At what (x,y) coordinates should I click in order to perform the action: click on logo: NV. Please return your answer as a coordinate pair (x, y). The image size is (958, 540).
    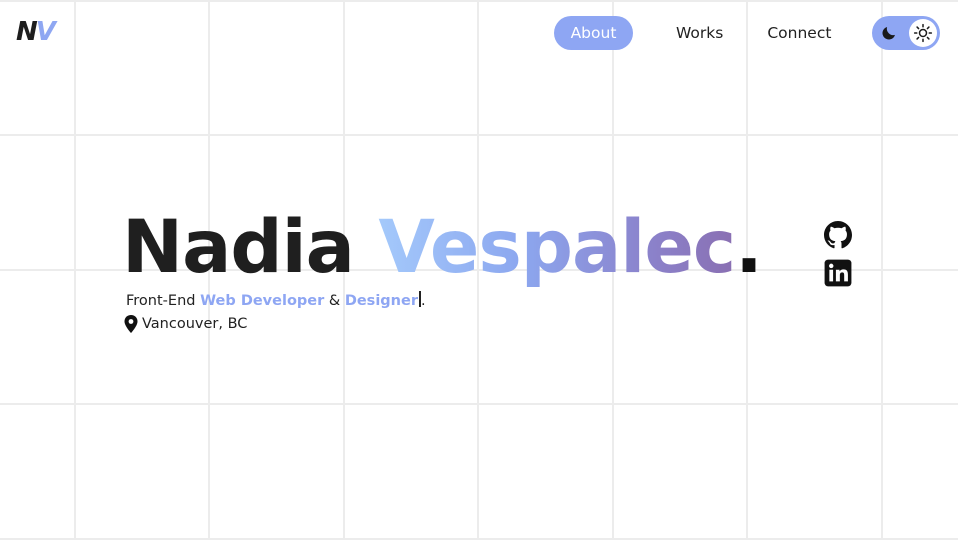
    Looking at the image, I should click on (36, 32).